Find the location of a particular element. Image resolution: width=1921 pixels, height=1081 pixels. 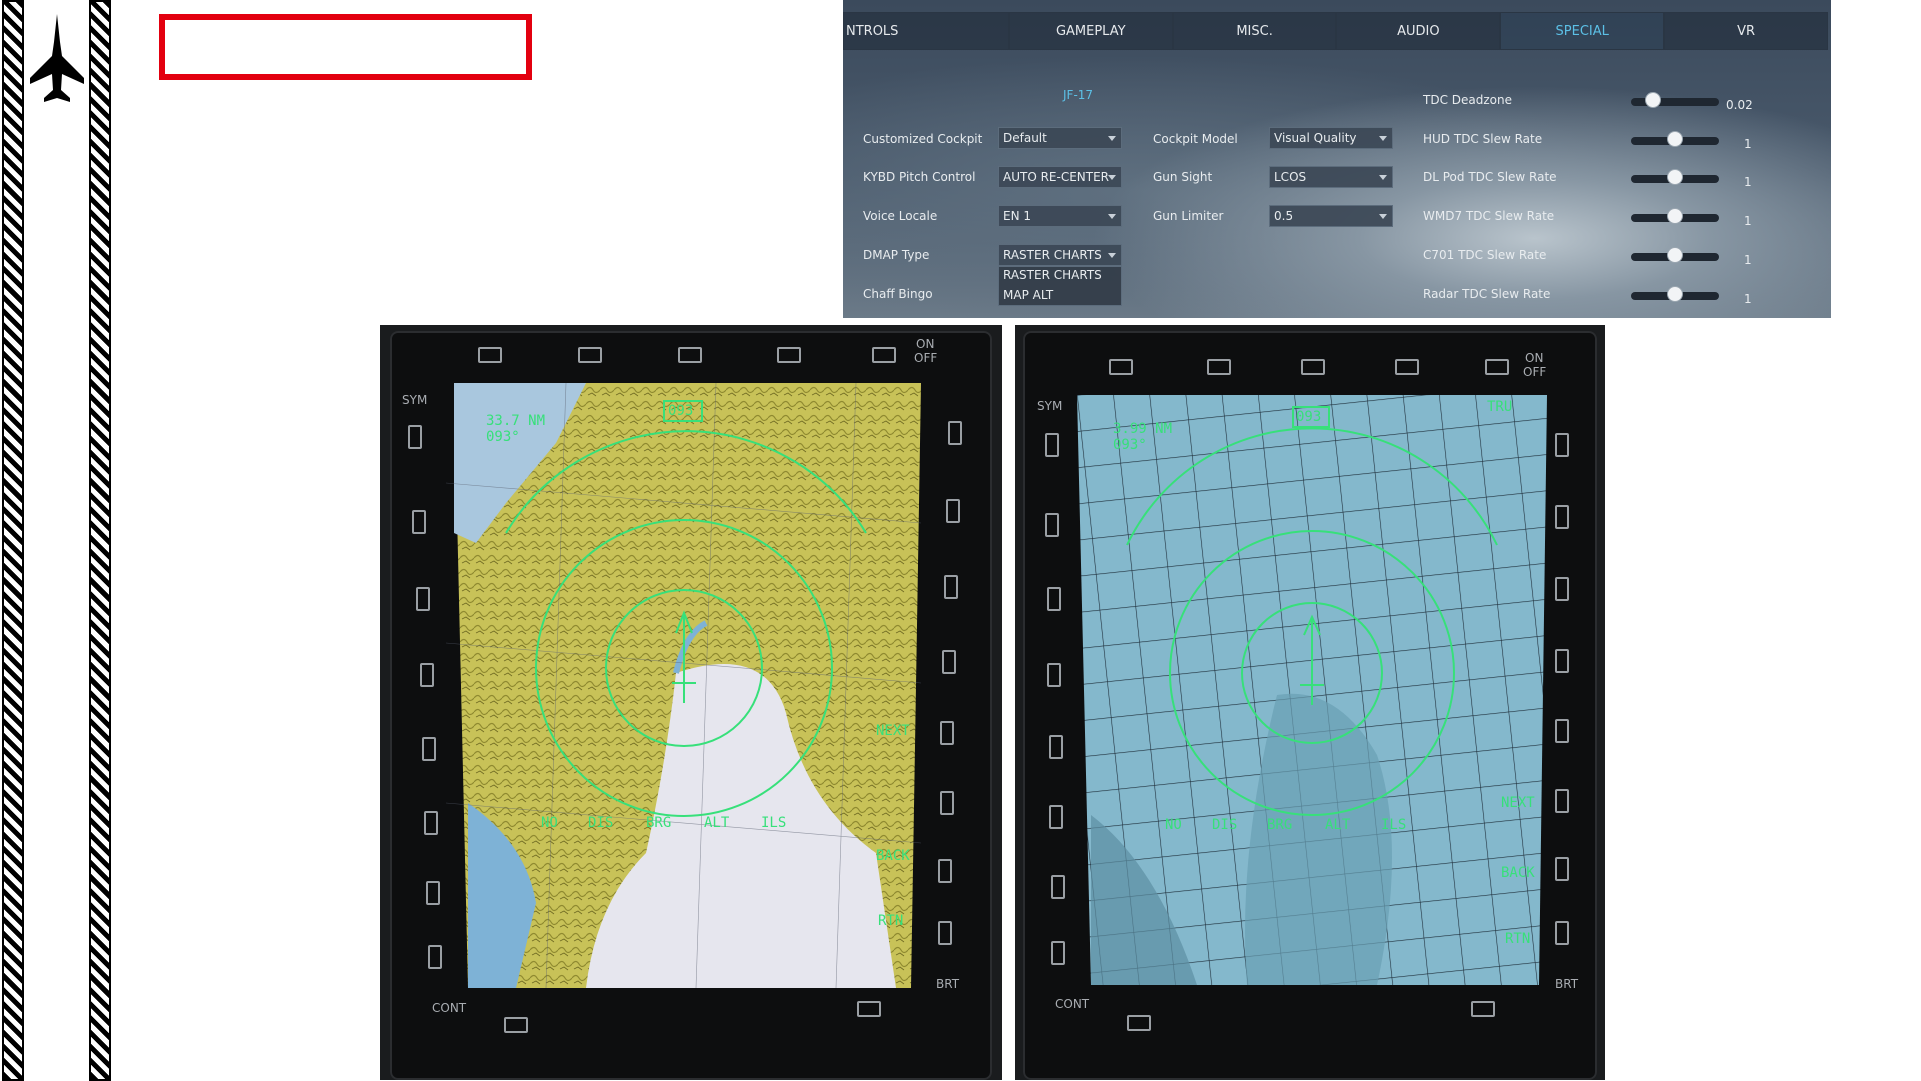

gun-limiter-dropdown: 0.5 is located at coordinates (1331, 216).